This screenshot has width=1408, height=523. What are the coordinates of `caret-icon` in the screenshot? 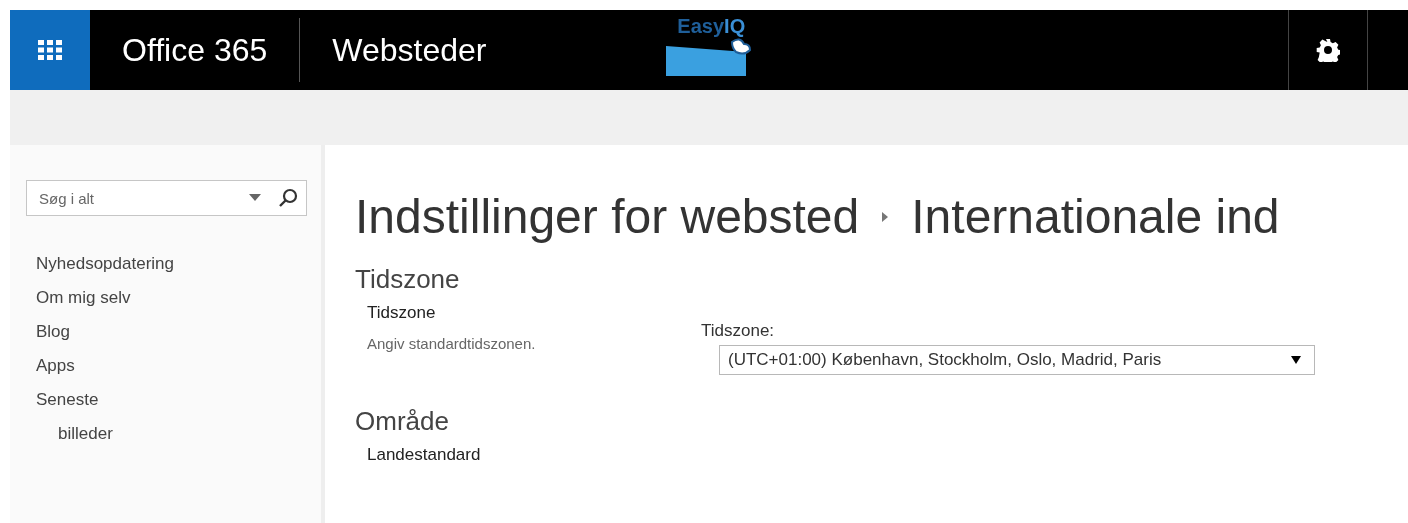 It's located at (255, 198).